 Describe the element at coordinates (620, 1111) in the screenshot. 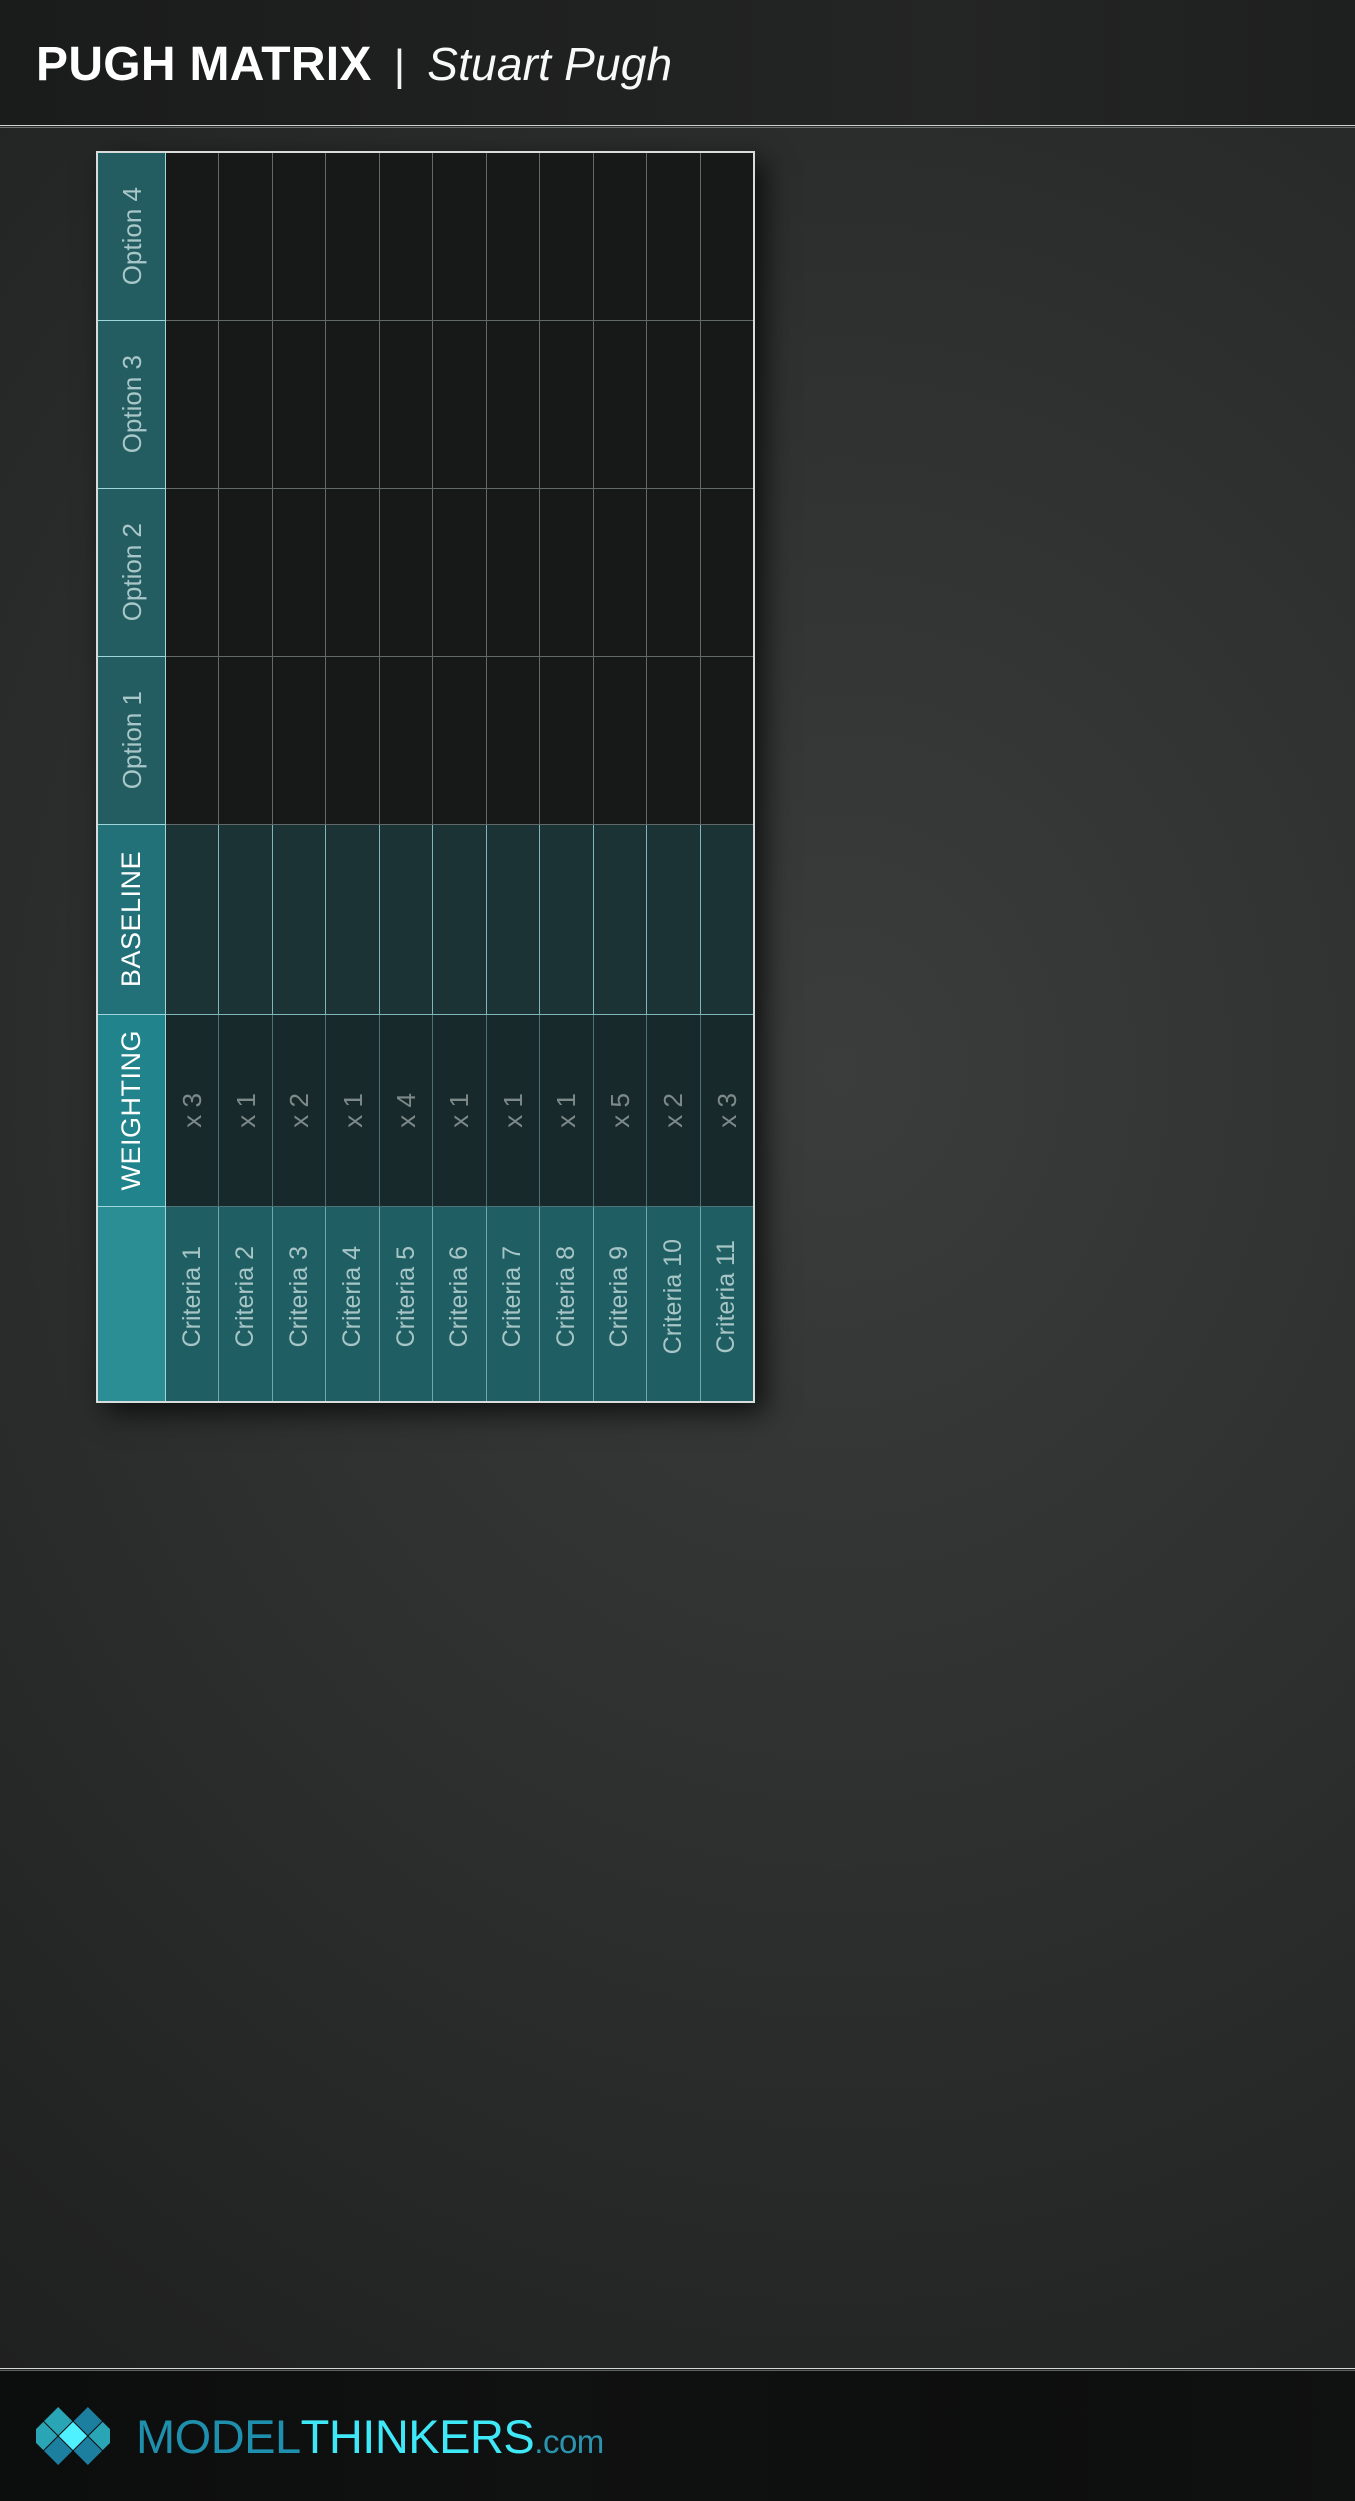

I see `matrix-cell: x 5` at that location.